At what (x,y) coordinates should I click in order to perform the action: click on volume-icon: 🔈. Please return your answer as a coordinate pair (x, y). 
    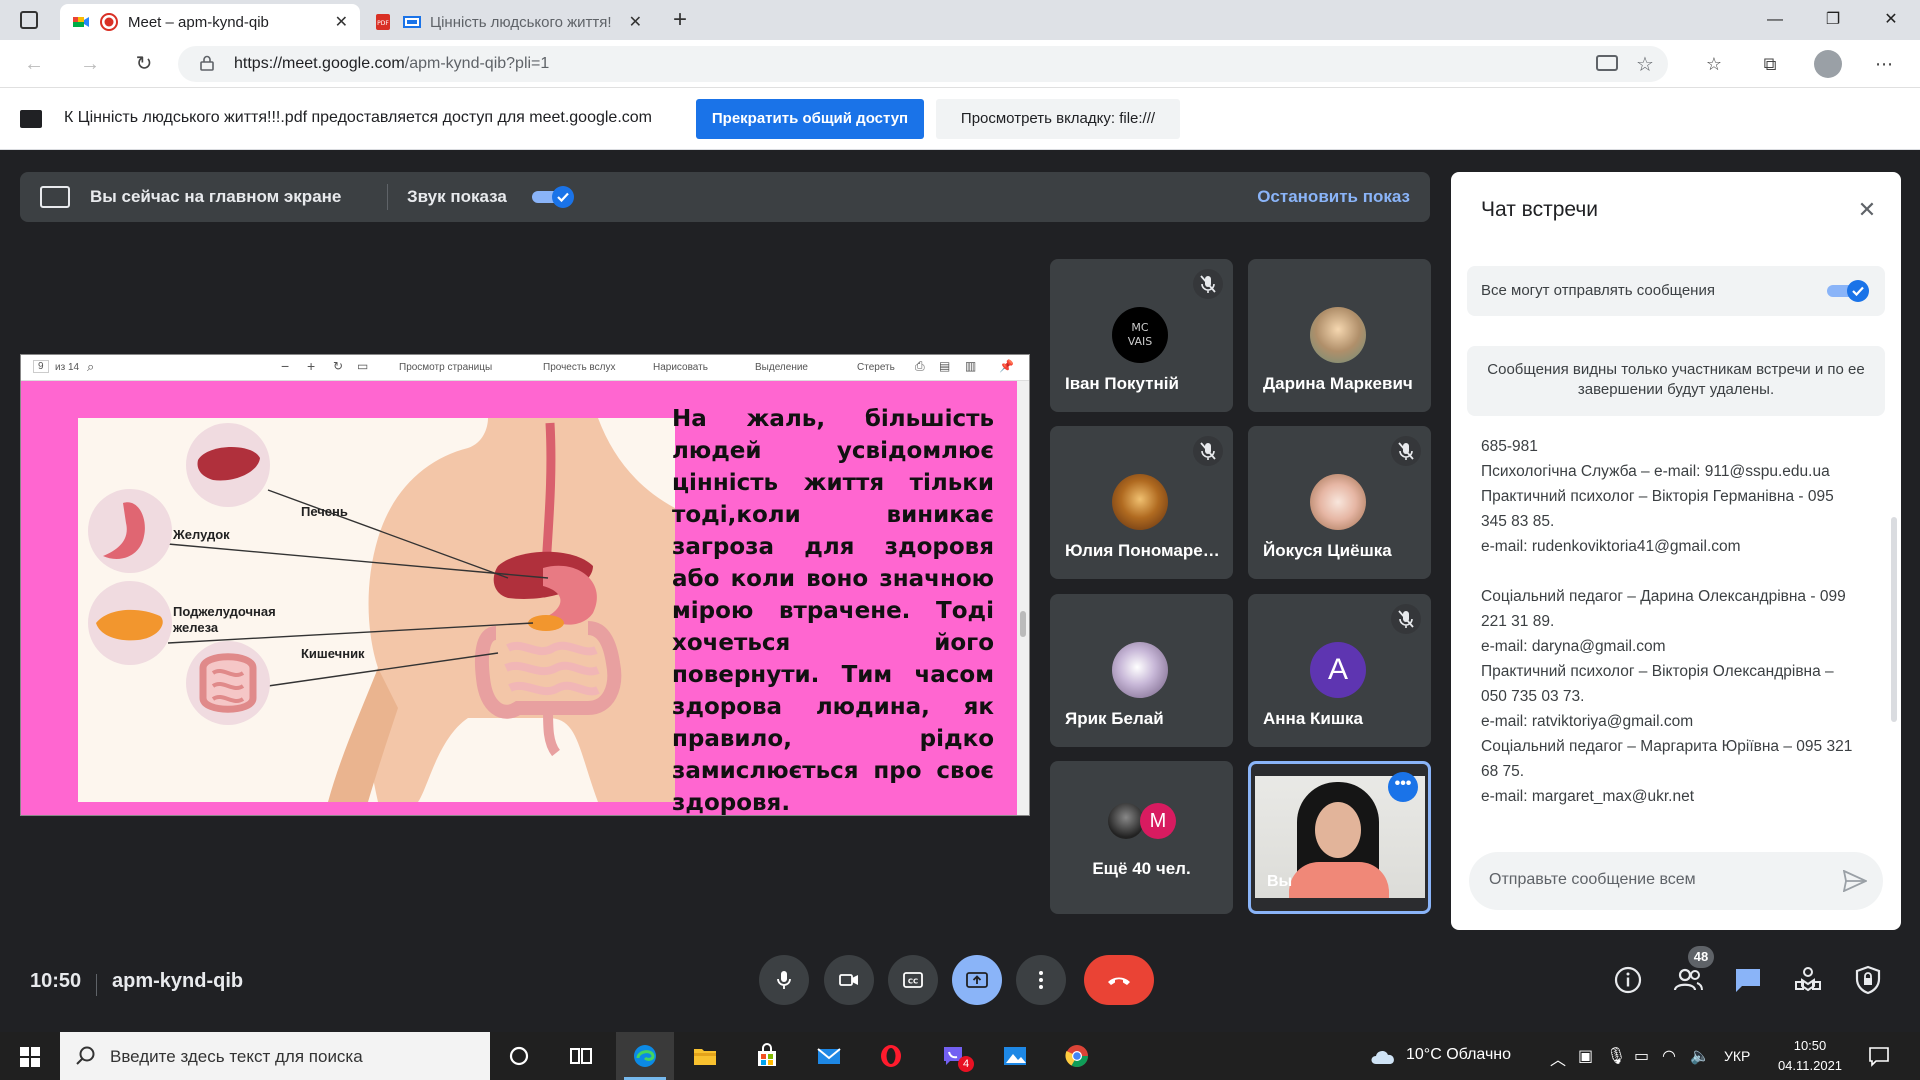
    Looking at the image, I should click on (1700, 1056).